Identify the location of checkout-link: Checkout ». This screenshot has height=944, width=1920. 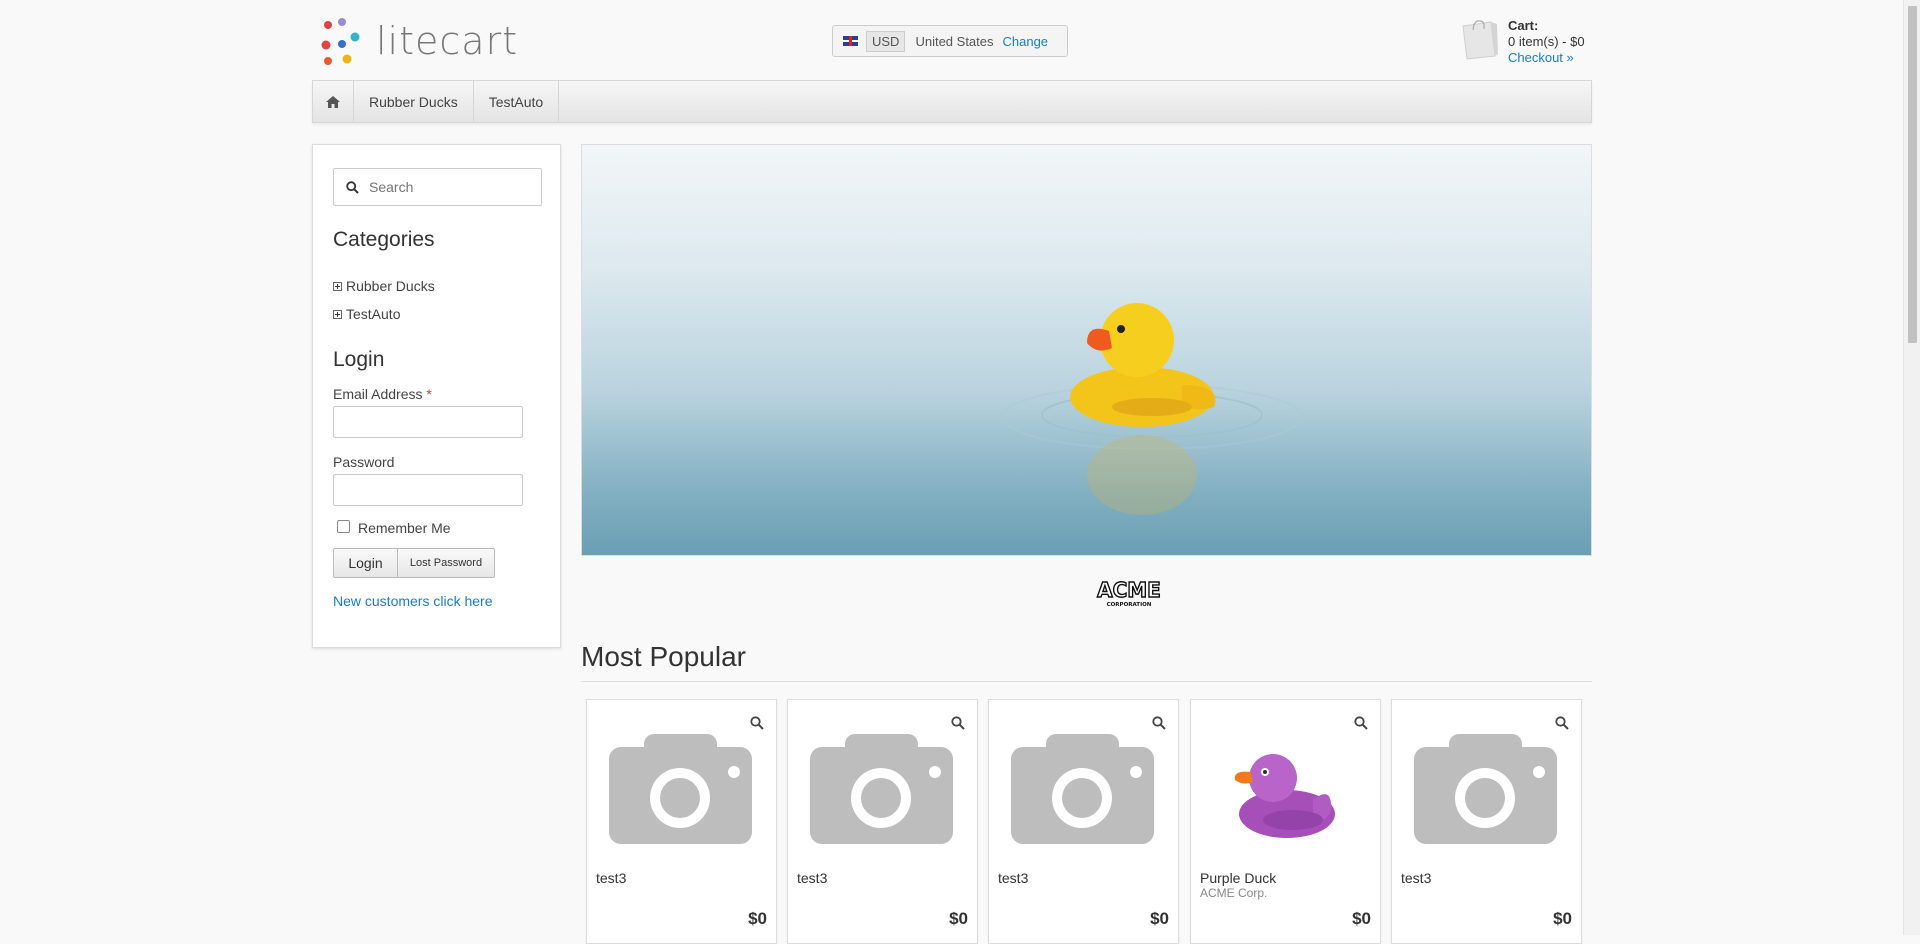
(1541, 57).